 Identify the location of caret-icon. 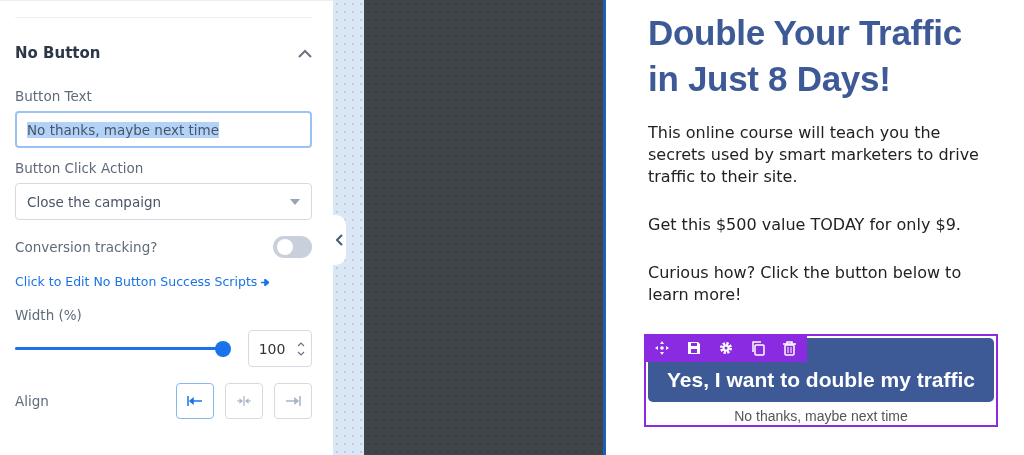
(294, 201).